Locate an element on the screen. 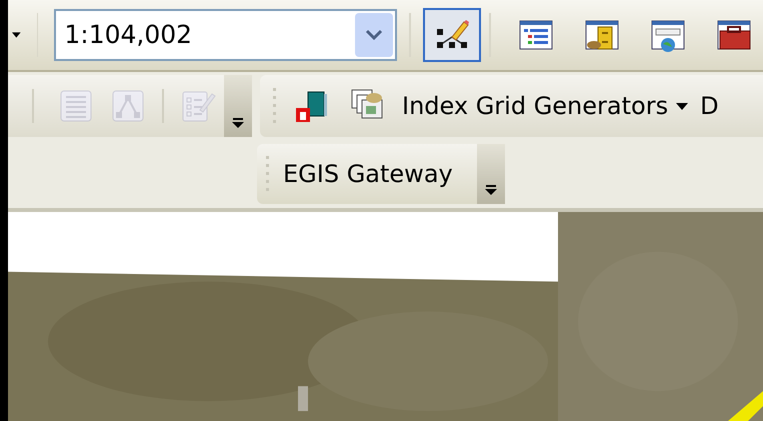 The height and width of the screenshot is (421, 763). index-grid-menu: Index Grid Generators is located at coordinates (545, 106).